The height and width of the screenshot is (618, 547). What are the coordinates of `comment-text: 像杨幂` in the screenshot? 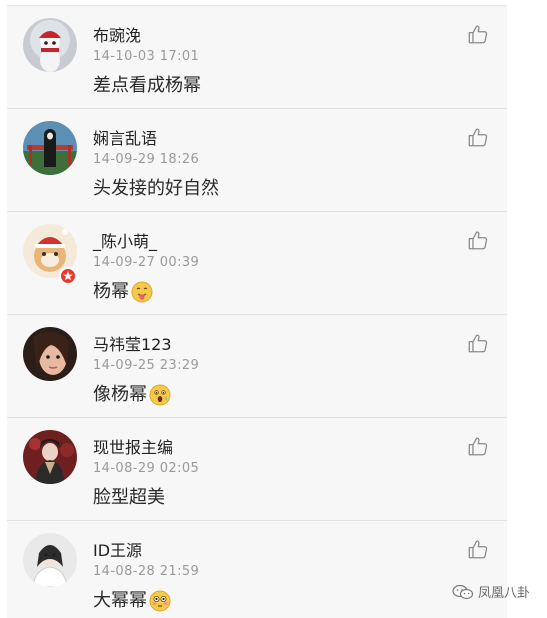 It's located at (132, 395).